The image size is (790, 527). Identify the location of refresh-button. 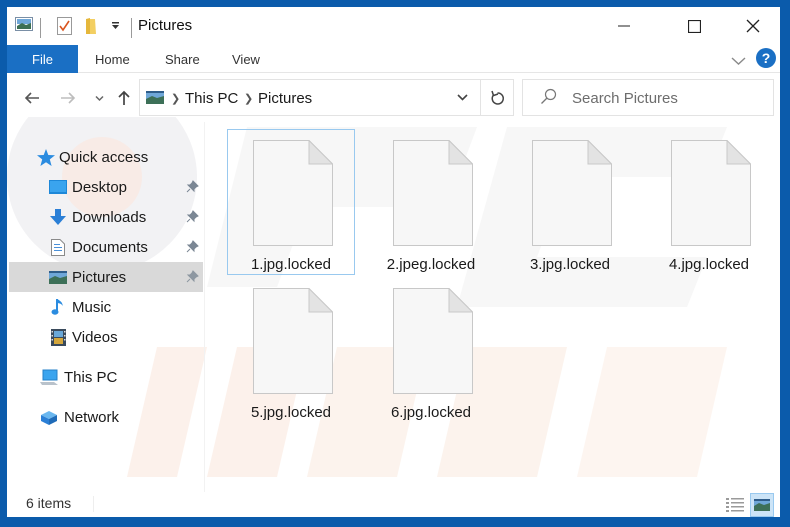
(497, 97).